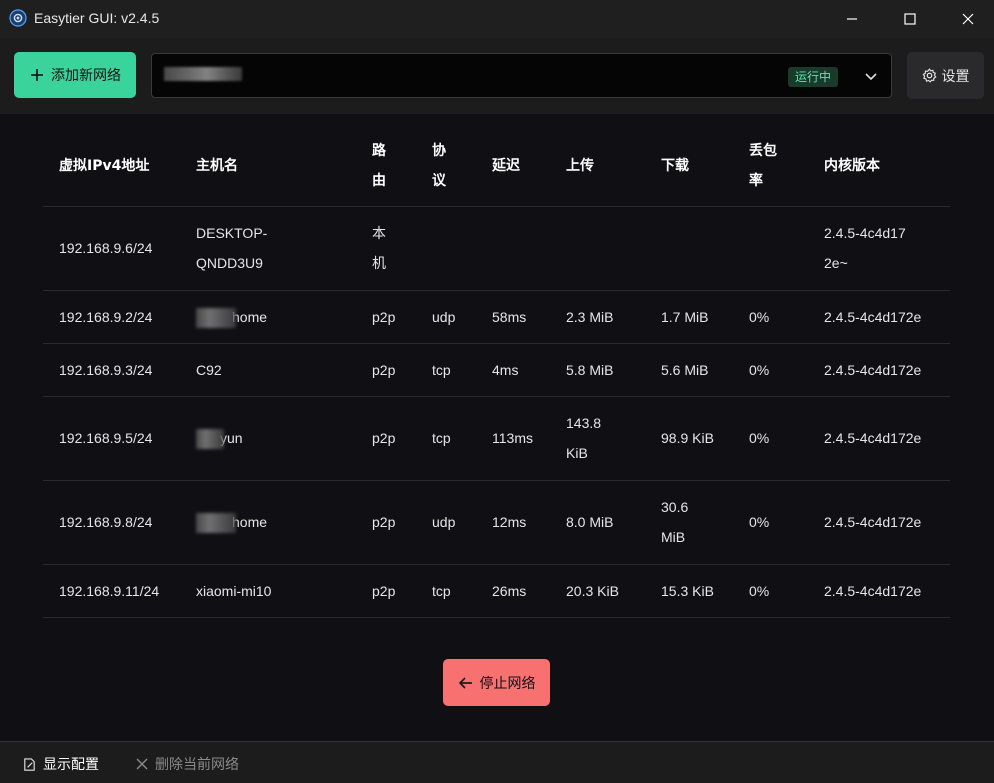 The width and height of the screenshot is (994, 783). What do you see at coordinates (37, 75) in the screenshot?
I see `plus-icon` at bounding box center [37, 75].